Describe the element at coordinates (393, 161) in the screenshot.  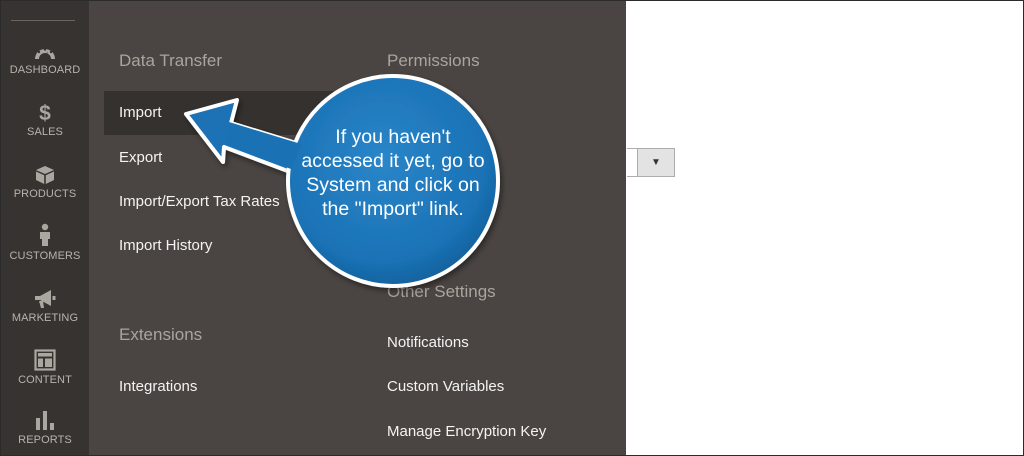
I see `callout-line: accessed it yet, go to` at that location.